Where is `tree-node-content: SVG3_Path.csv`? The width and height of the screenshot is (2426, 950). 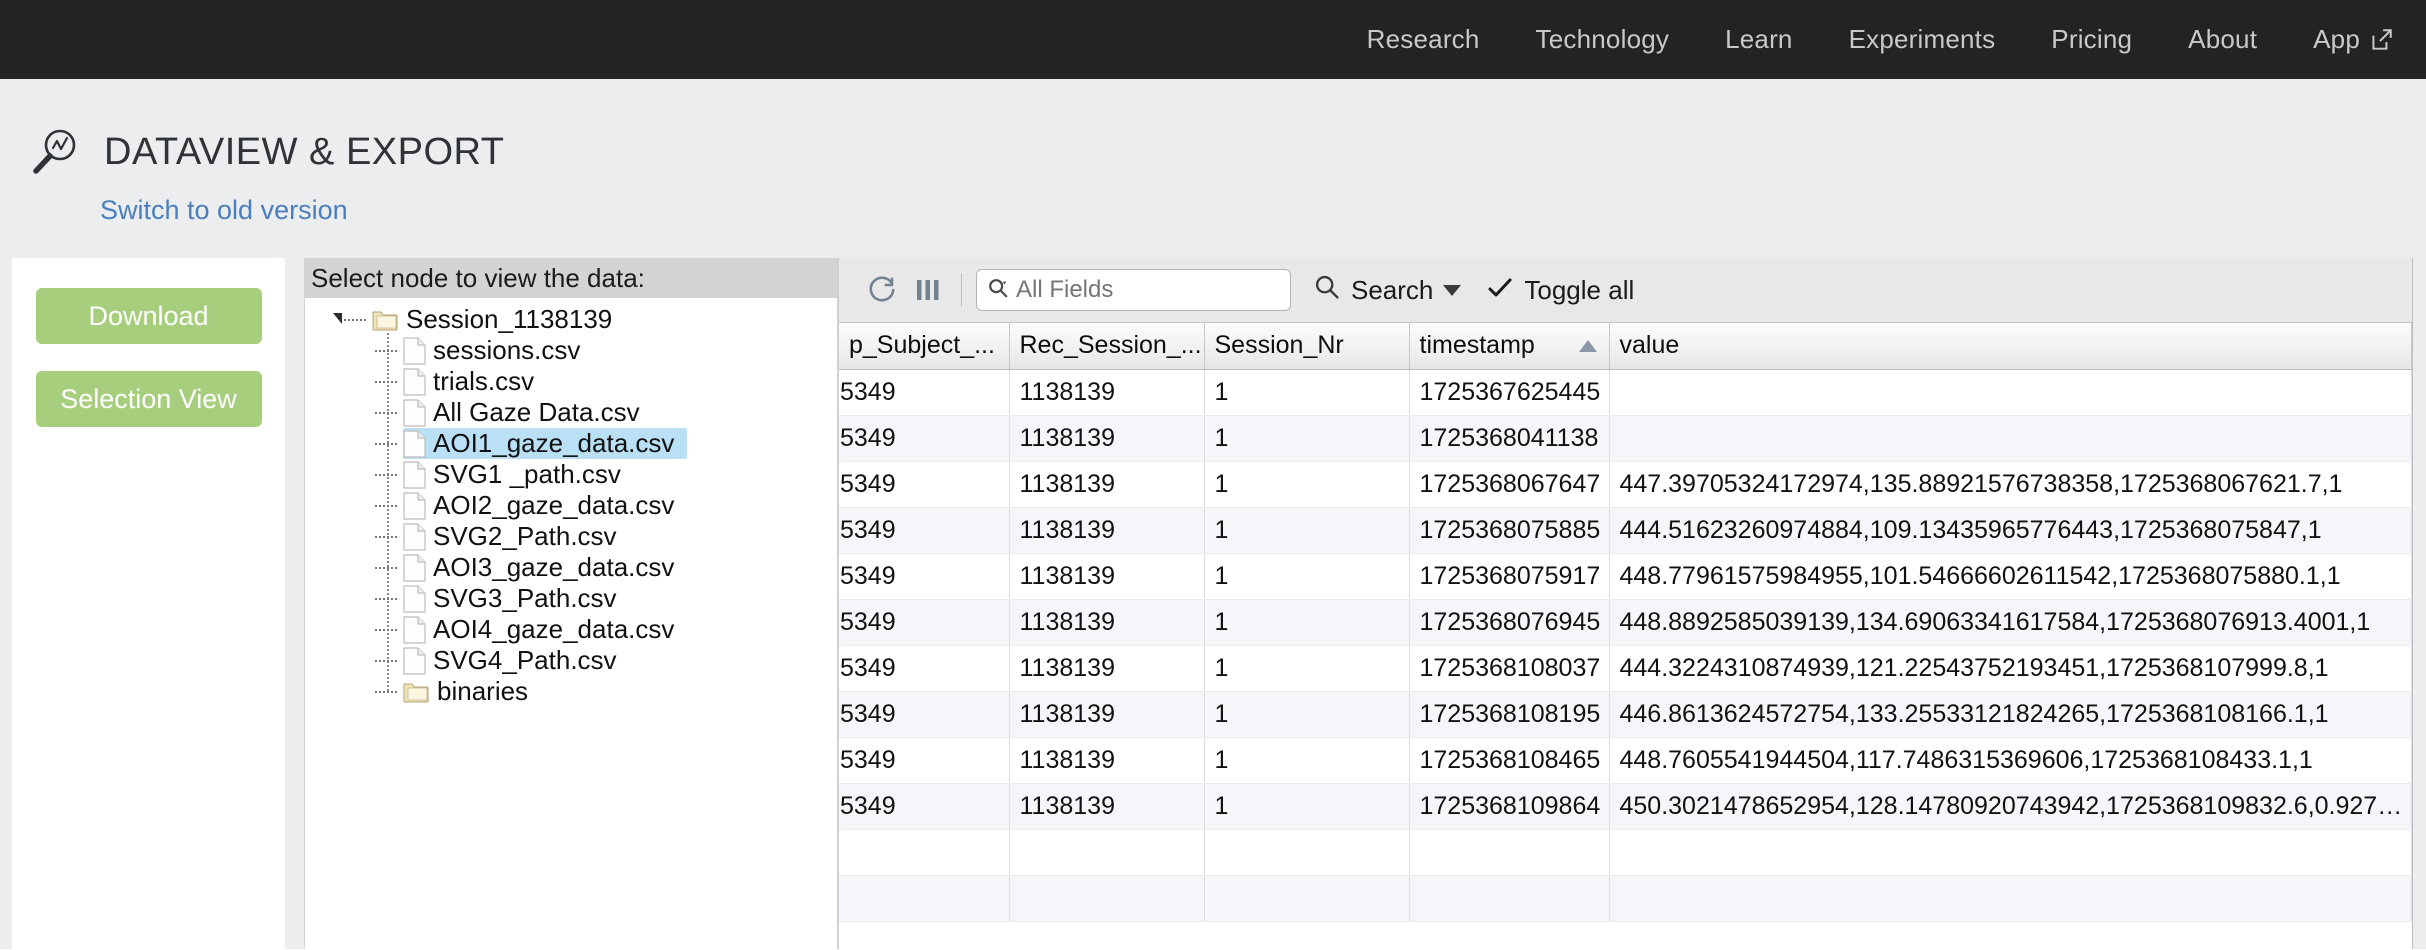
tree-node-content: SVG3_Path.csv is located at coordinates (514, 598).